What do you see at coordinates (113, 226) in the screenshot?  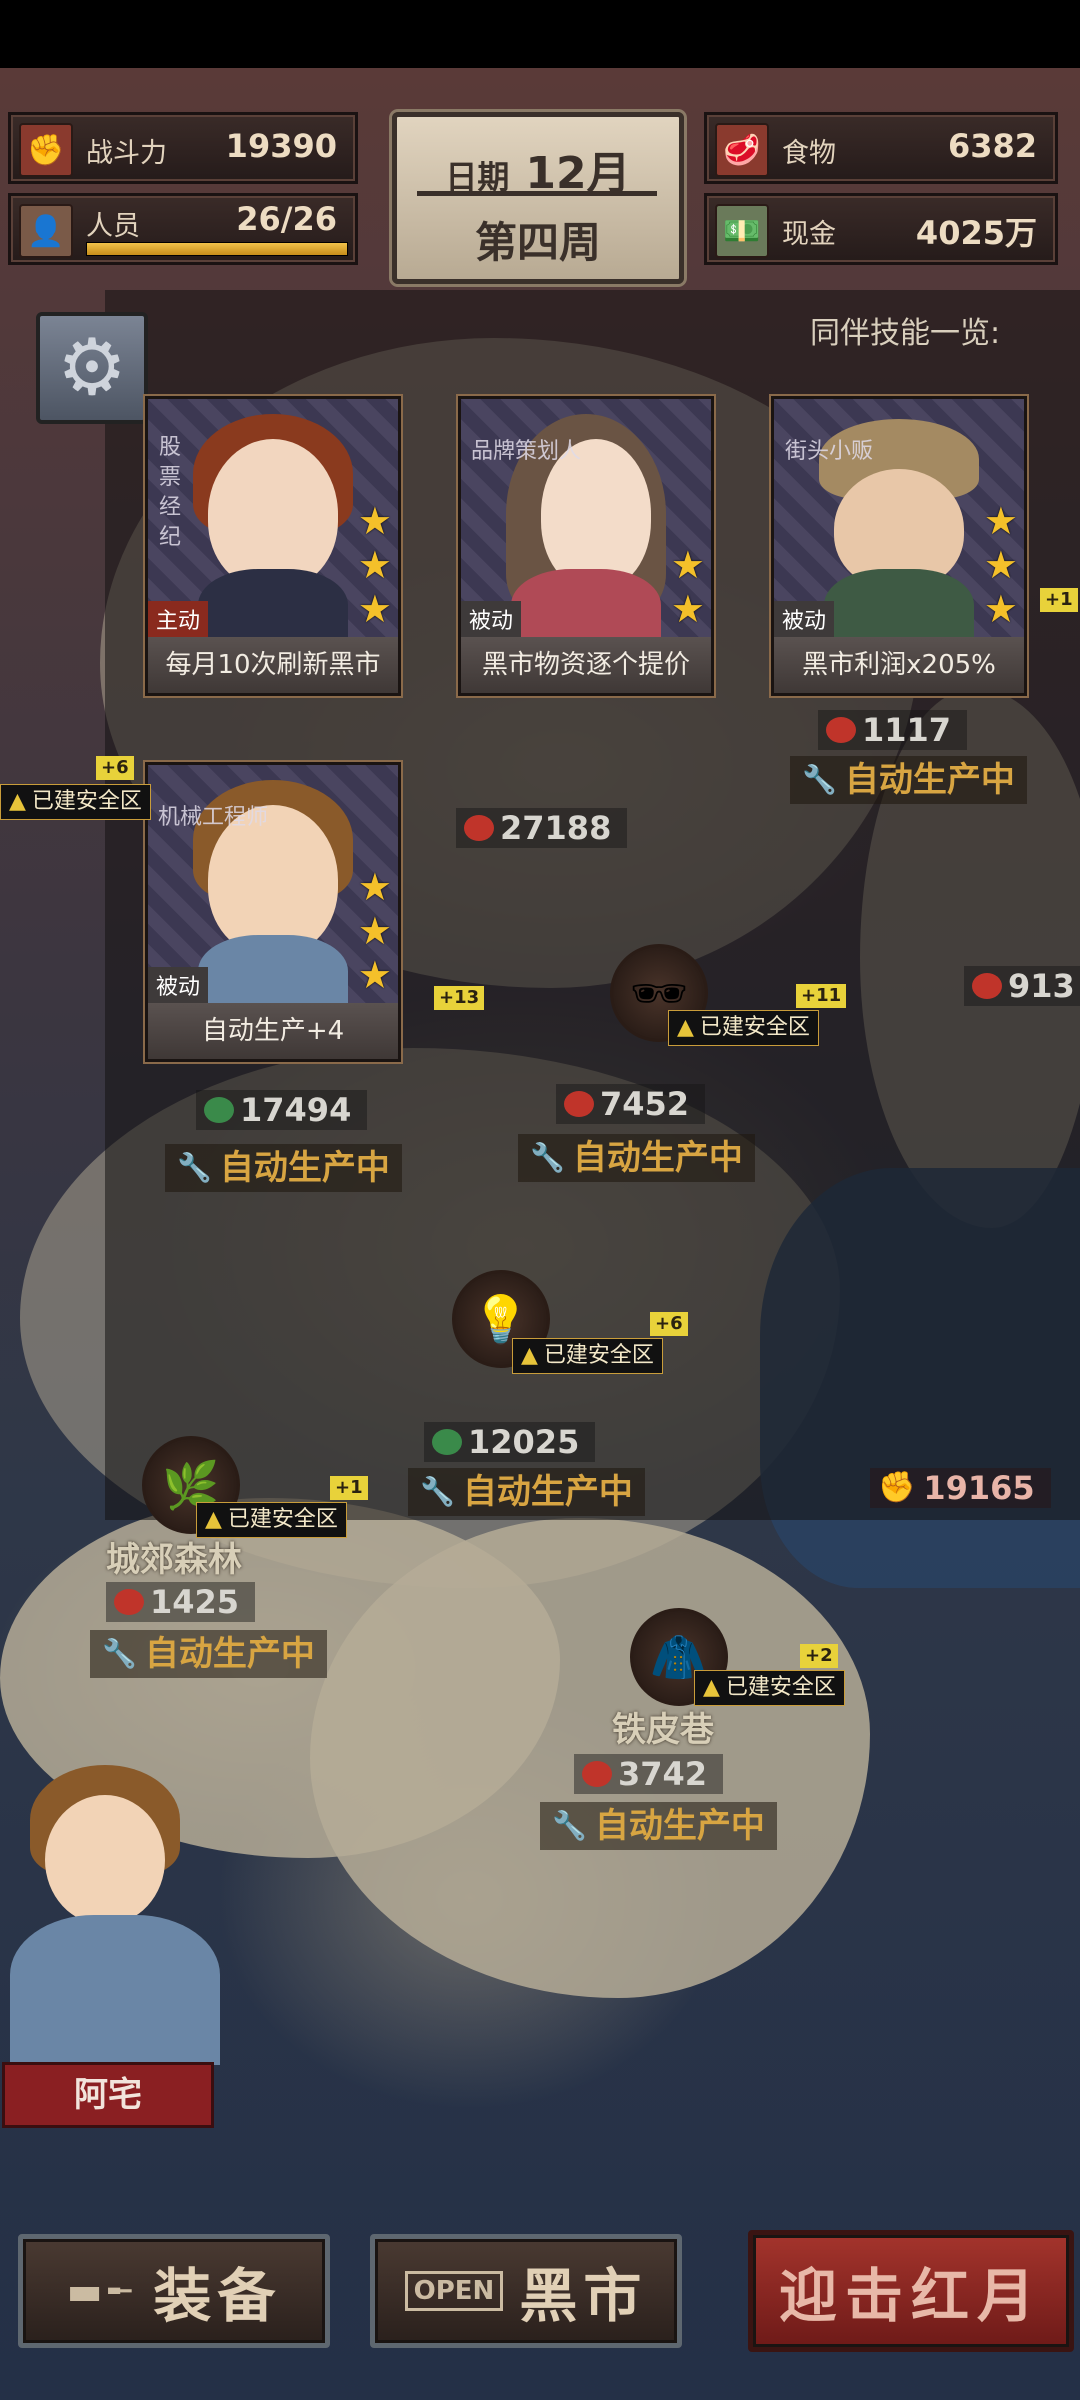 I see `personnel-label: 人员` at bounding box center [113, 226].